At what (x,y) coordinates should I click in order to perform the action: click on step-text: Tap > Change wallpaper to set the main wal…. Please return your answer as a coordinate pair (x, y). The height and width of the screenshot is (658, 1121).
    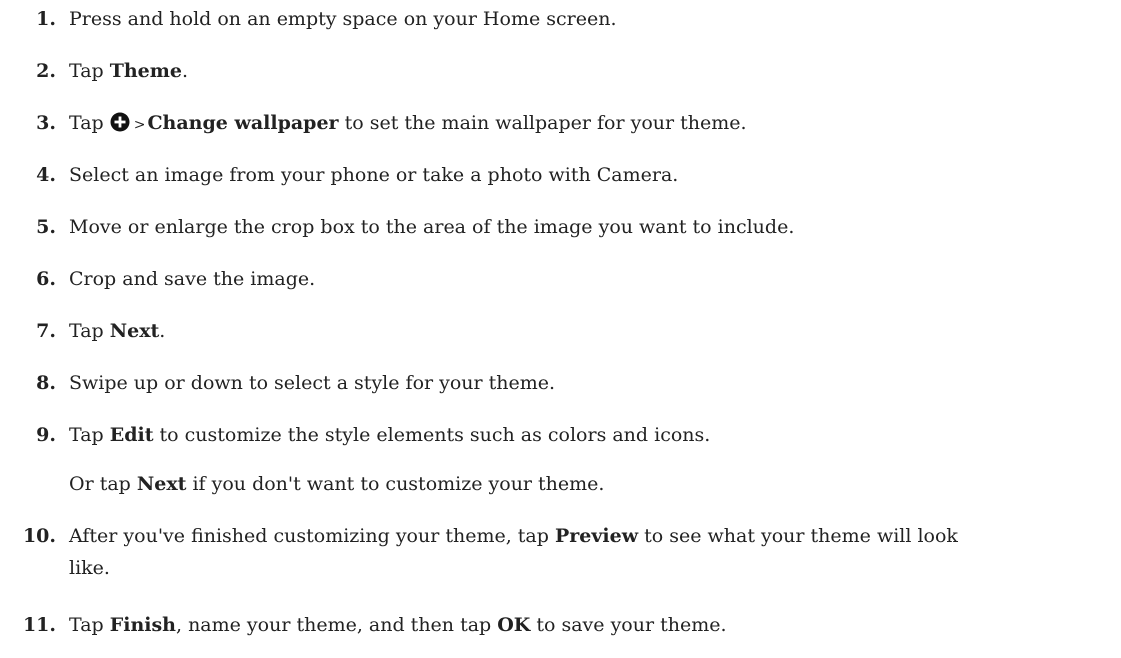
    Looking at the image, I should click on (559, 124).